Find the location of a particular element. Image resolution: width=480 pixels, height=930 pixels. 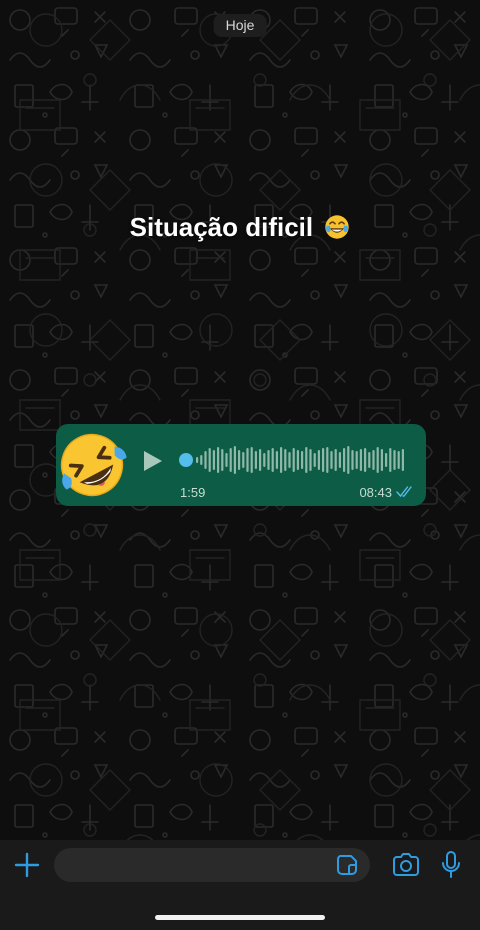

voice-duration: 1:59 is located at coordinates (193, 492).